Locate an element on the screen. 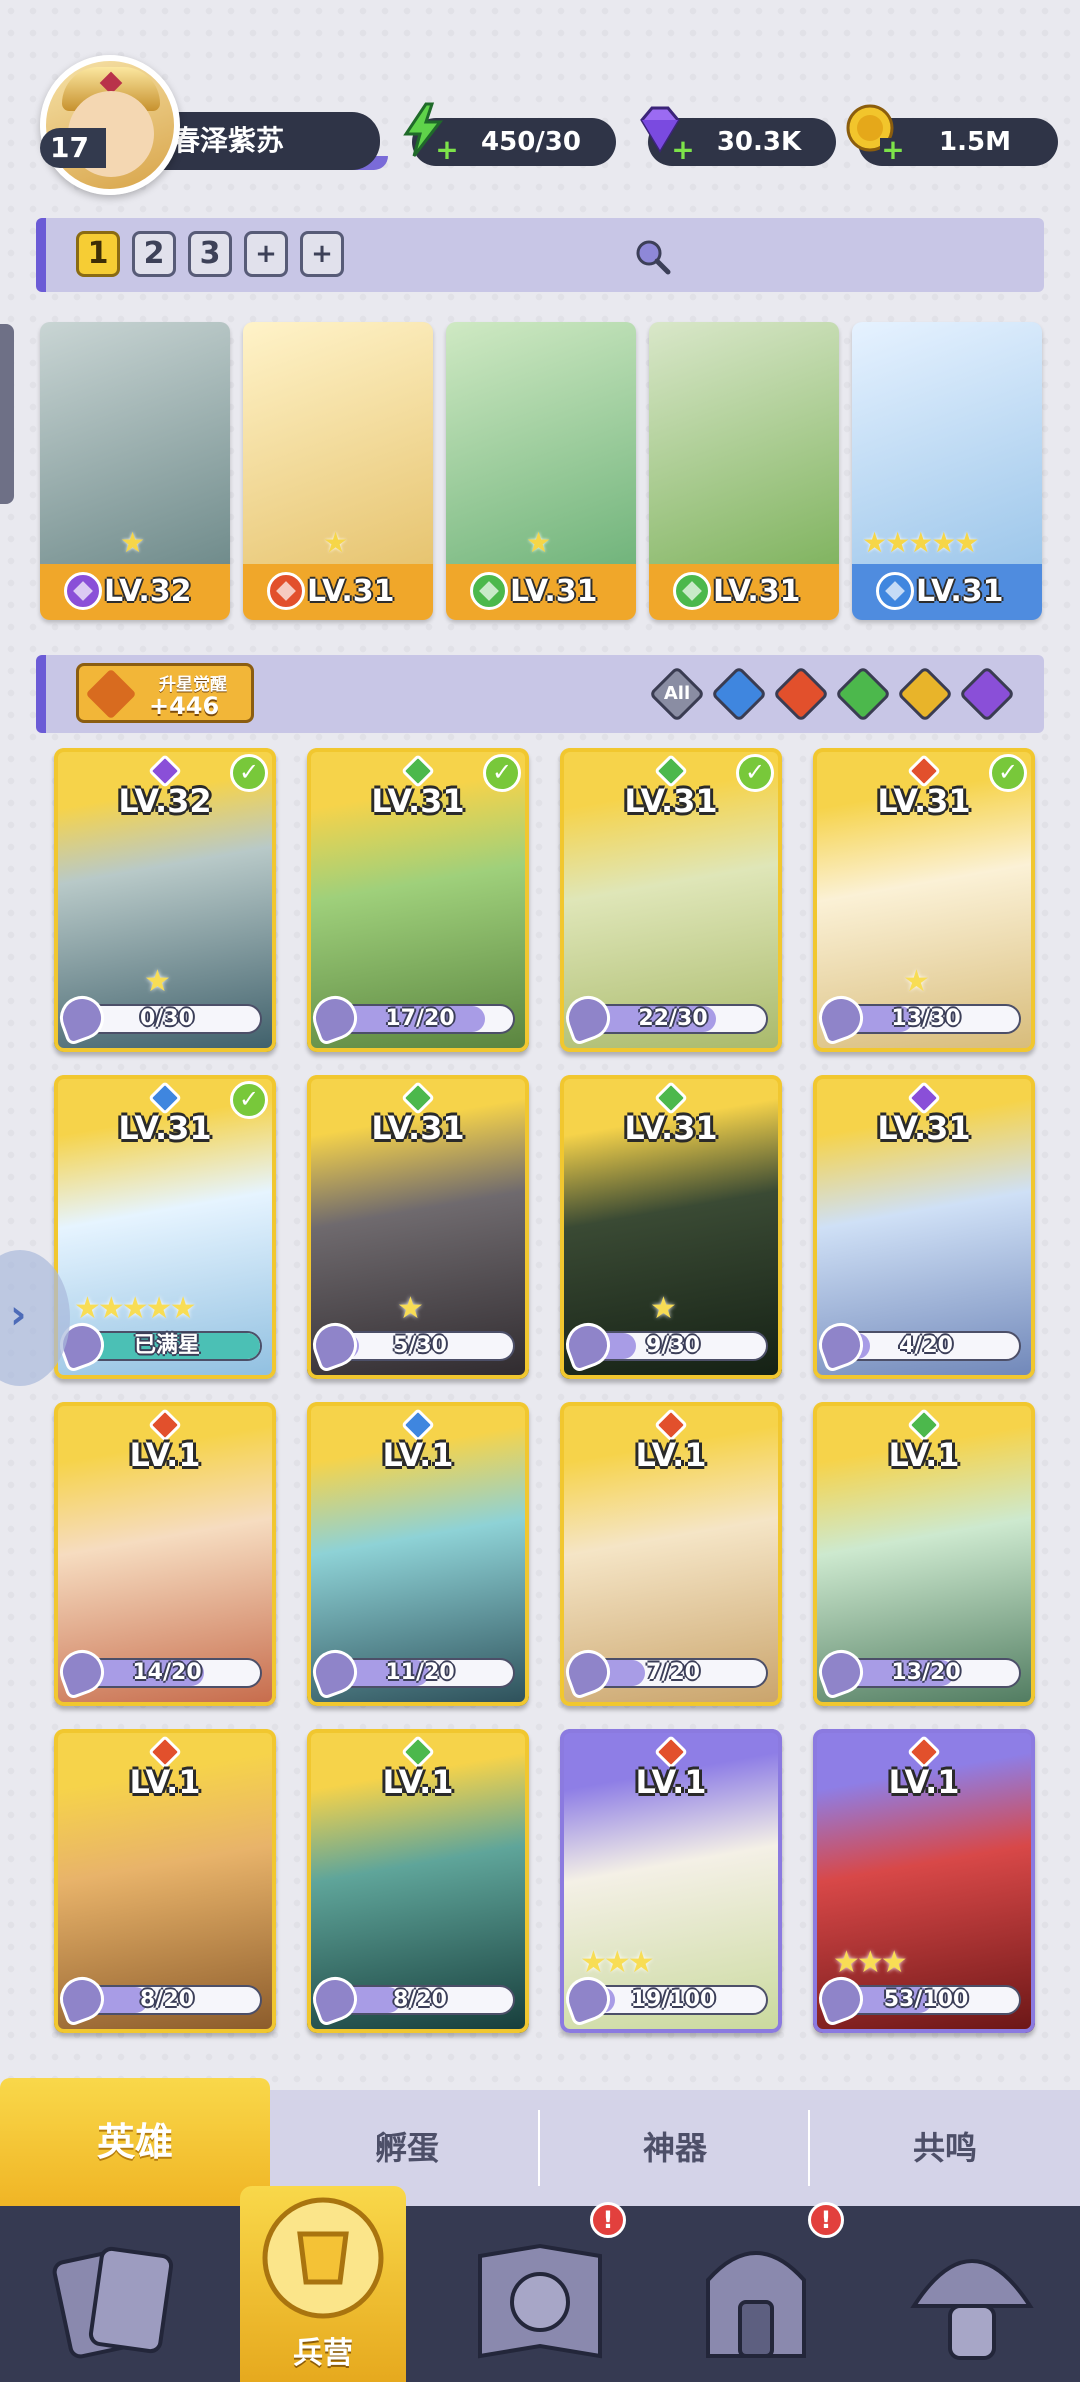 This screenshot has width=1080, height=2382. energy-value: 450/30 is located at coordinates (531, 142).